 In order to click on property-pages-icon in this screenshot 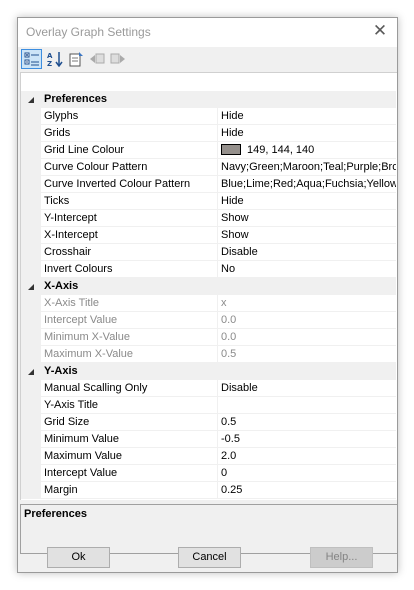, I will do `click(76, 59)`.